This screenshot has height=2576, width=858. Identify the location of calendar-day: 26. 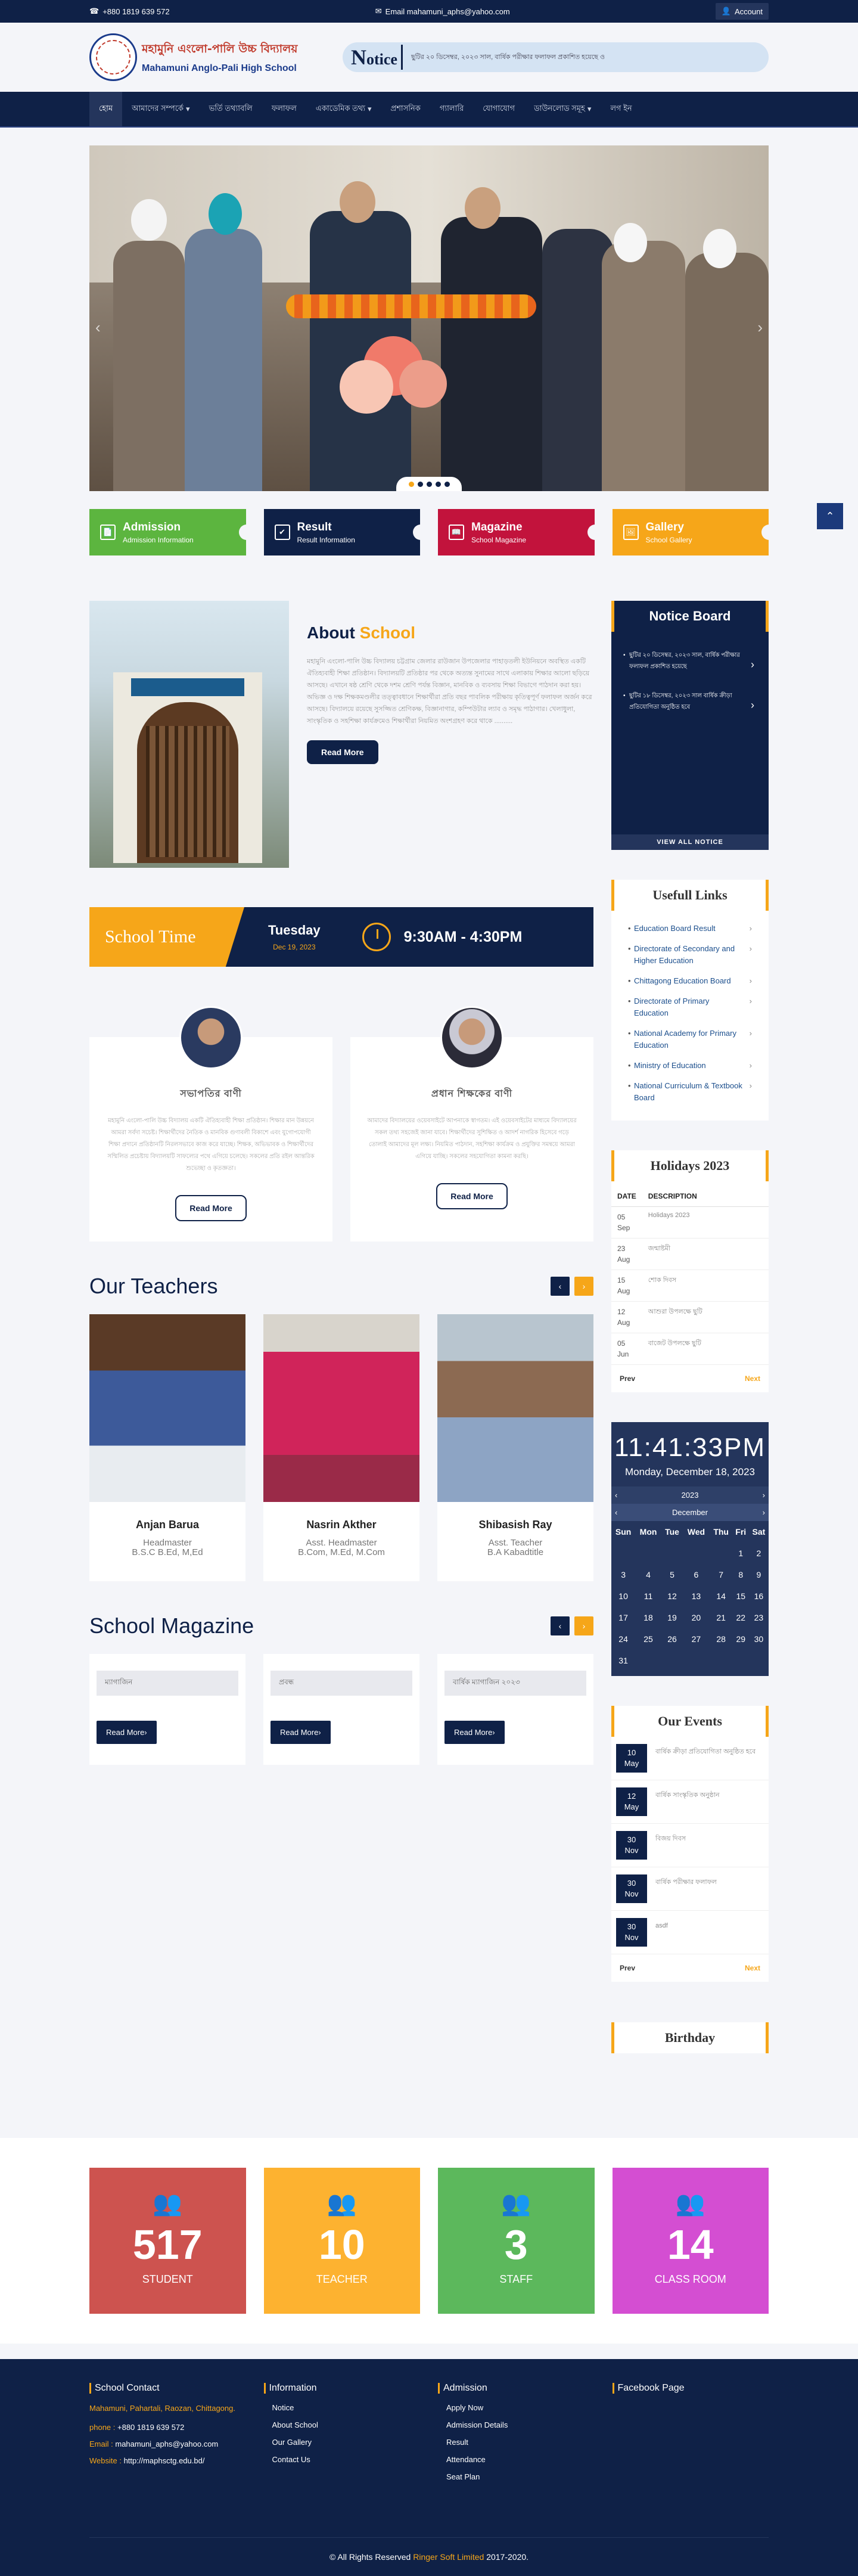
(672, 1639).